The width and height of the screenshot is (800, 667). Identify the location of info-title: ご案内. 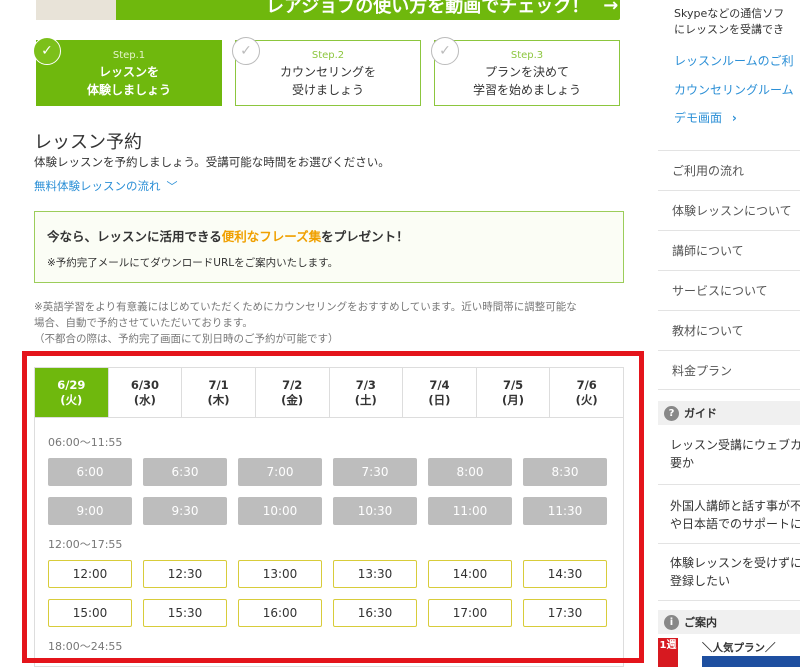
(700, 622).